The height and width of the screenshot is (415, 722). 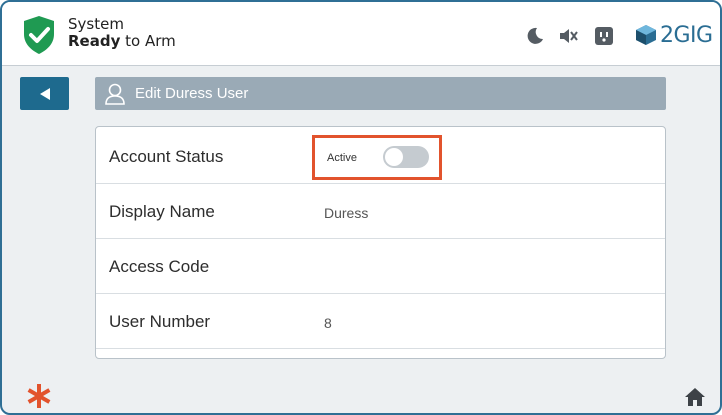 I want to click on toggle-knob, so click(x=394, y=157).